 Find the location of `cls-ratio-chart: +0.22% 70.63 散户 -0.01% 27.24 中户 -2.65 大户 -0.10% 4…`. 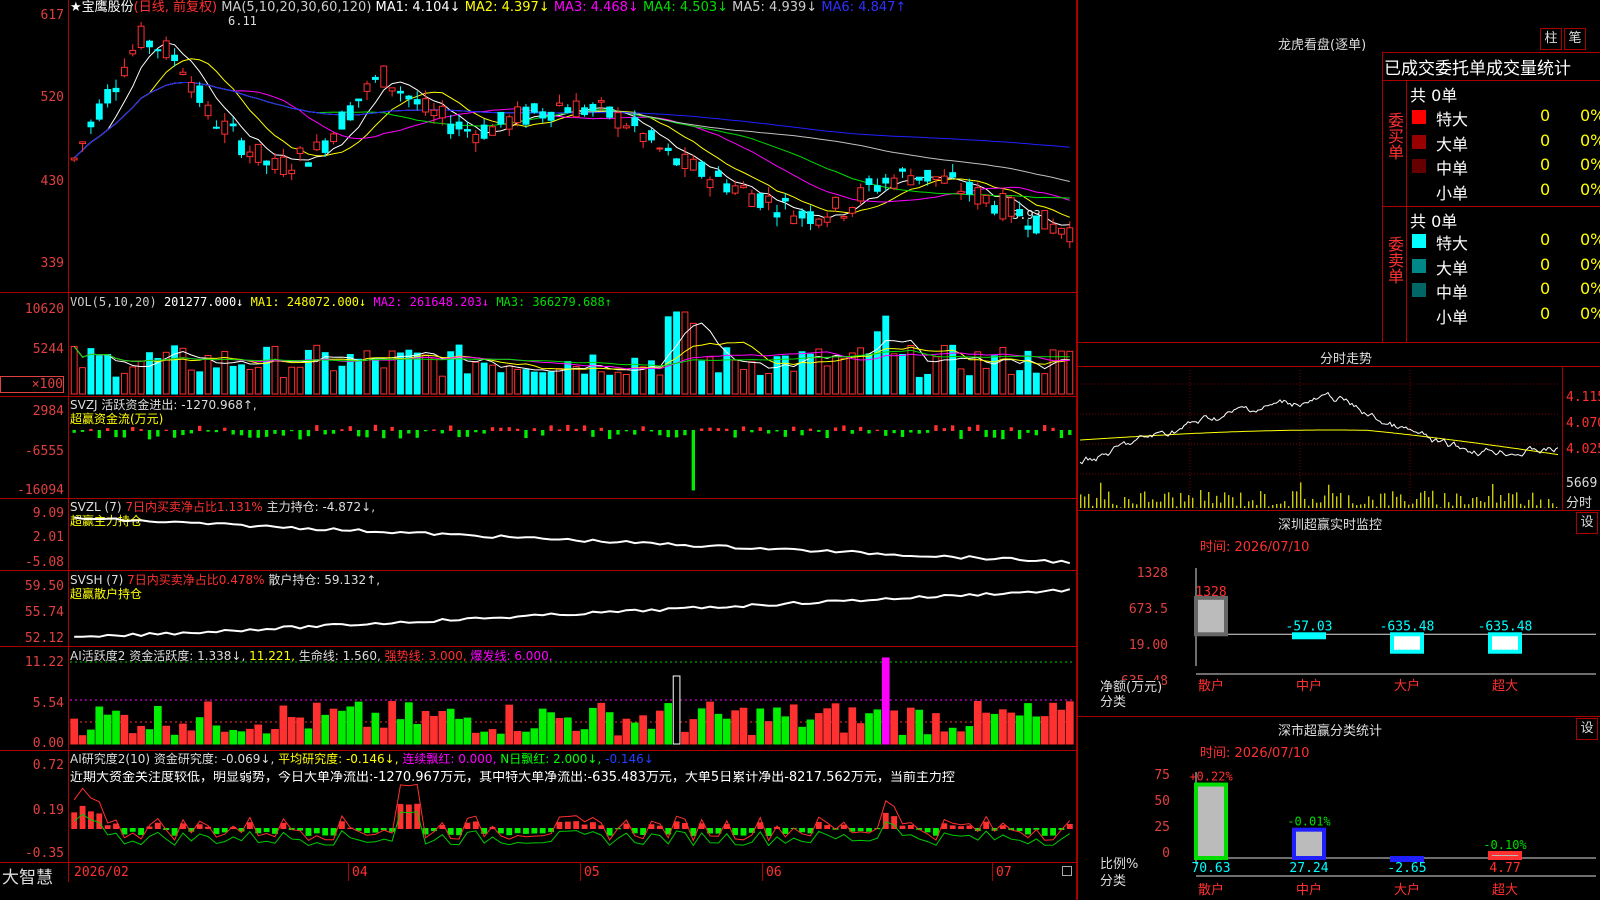

cls-ratio-chart: +0.22% 70.63 散户 -0.01% 27.24 中户 -2.65 大户 -0.10% 4… is located at coordinates (1392, 835).